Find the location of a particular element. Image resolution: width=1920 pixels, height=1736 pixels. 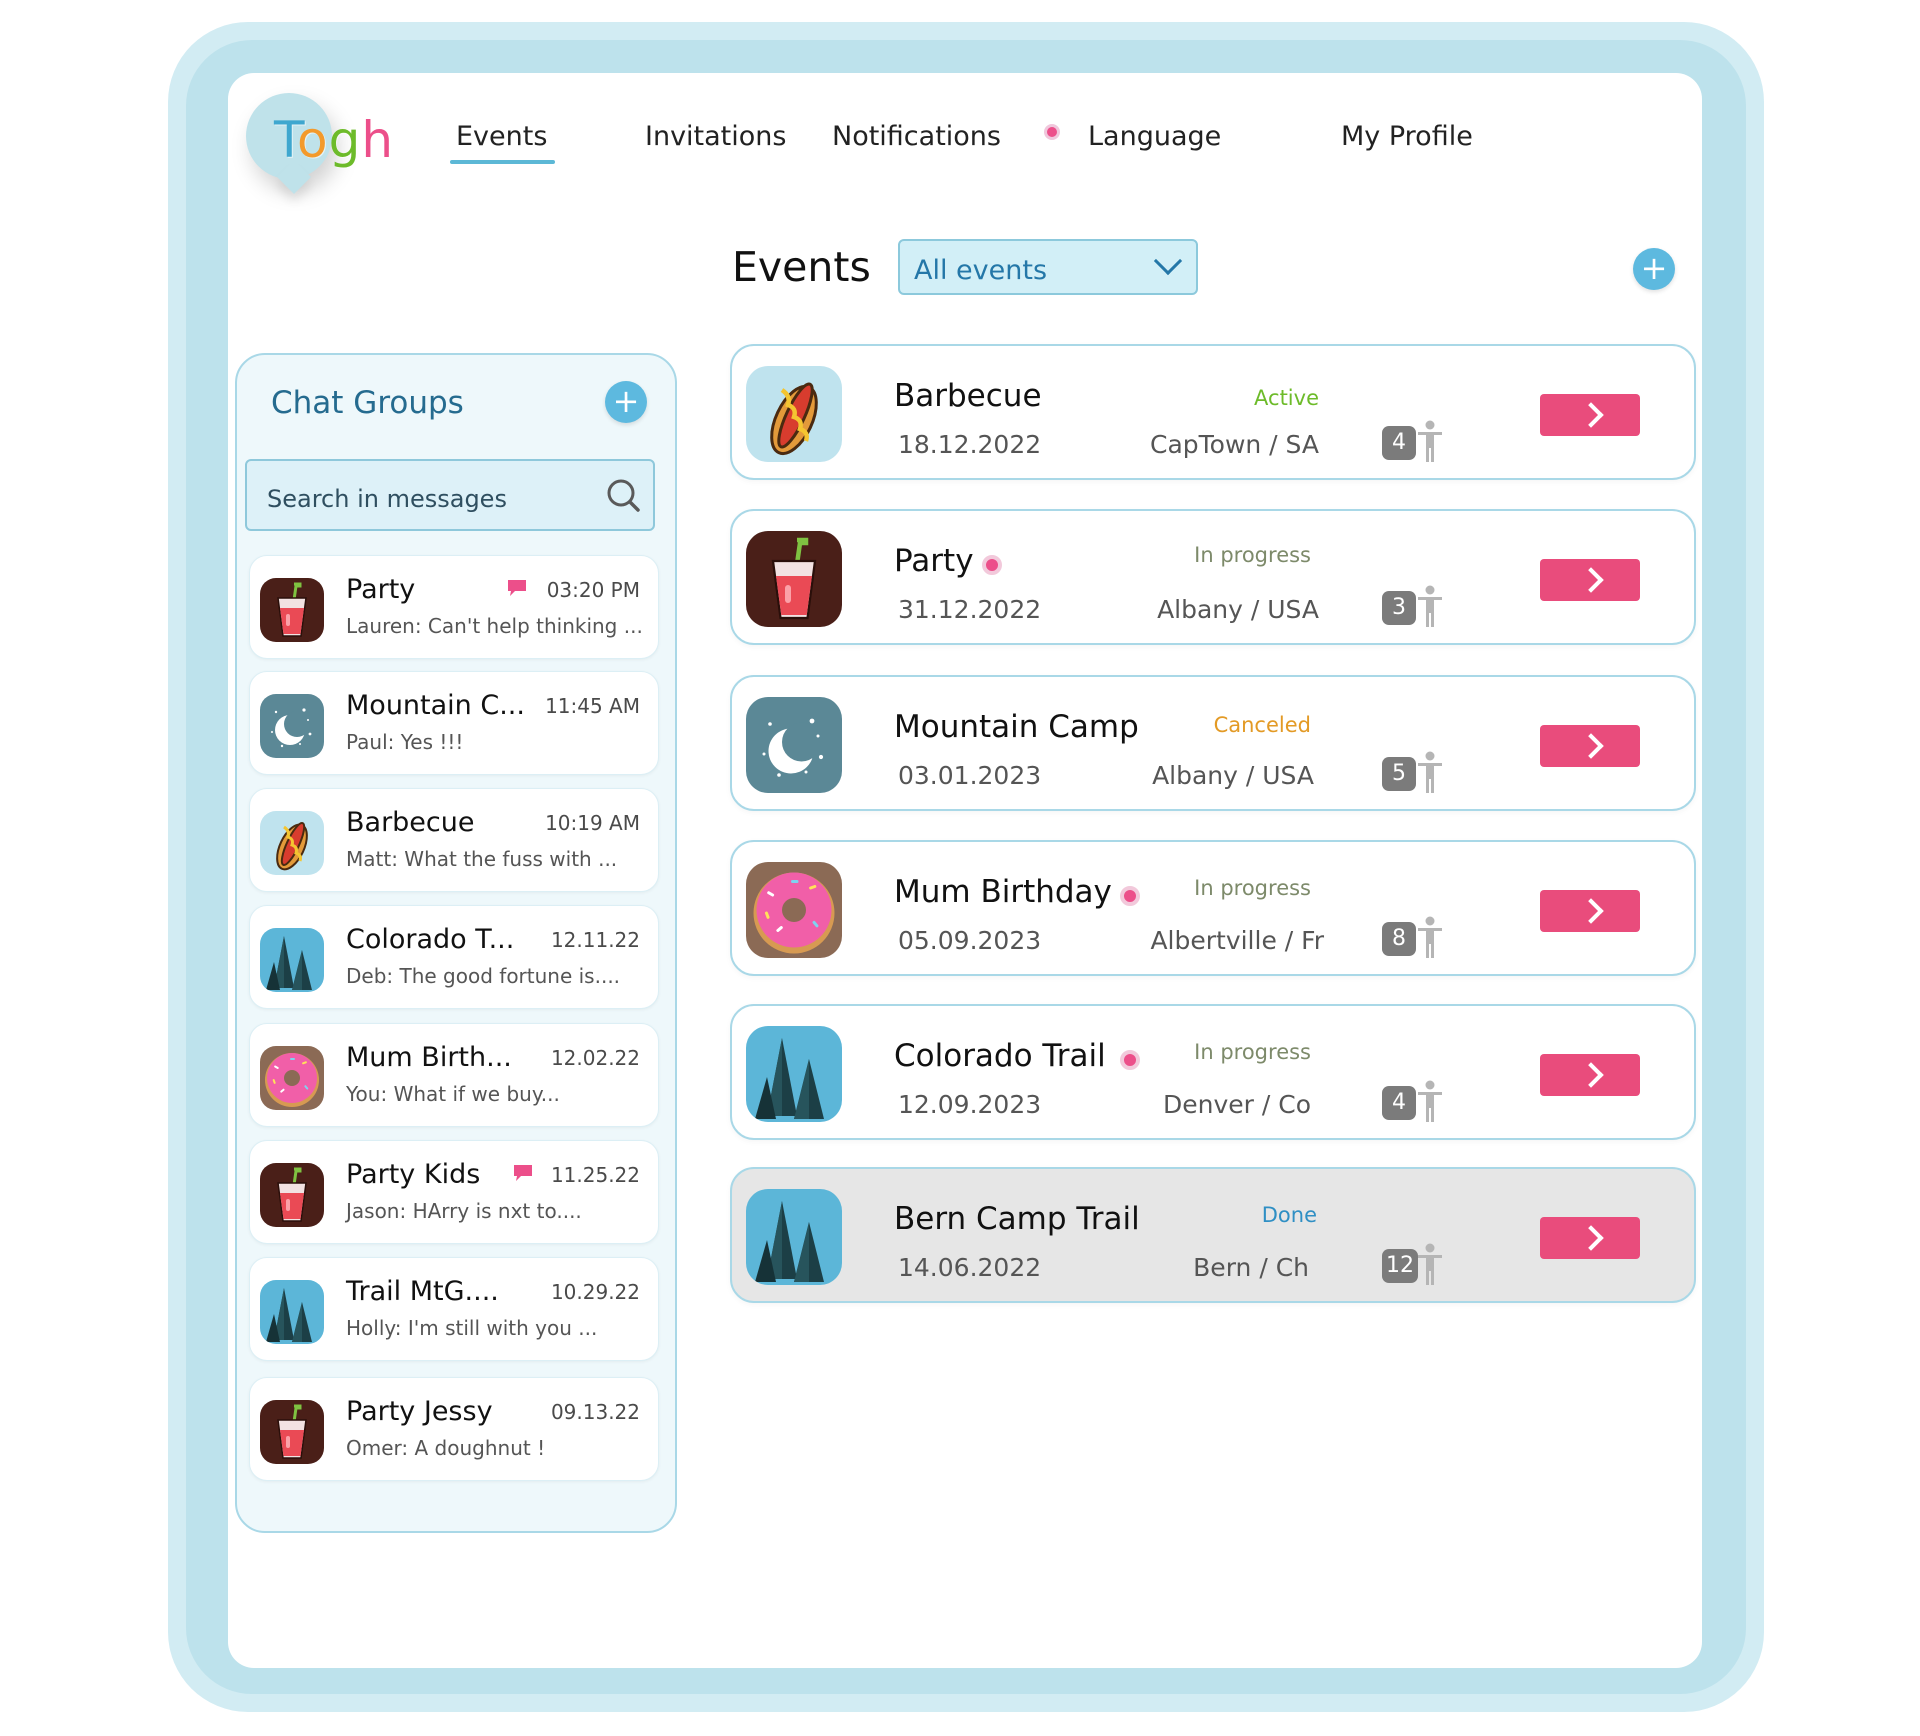

nav-language: Language is located at coordinates (1154, 136).